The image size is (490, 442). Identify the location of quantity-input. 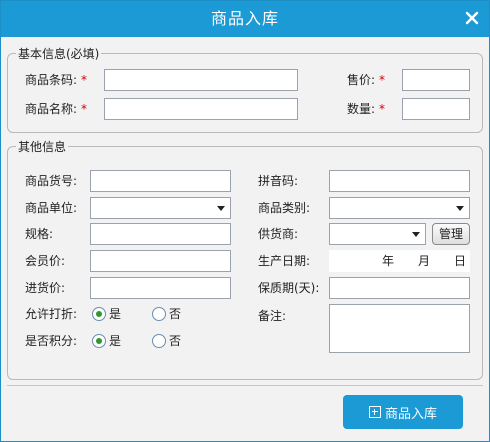
(436, 109).